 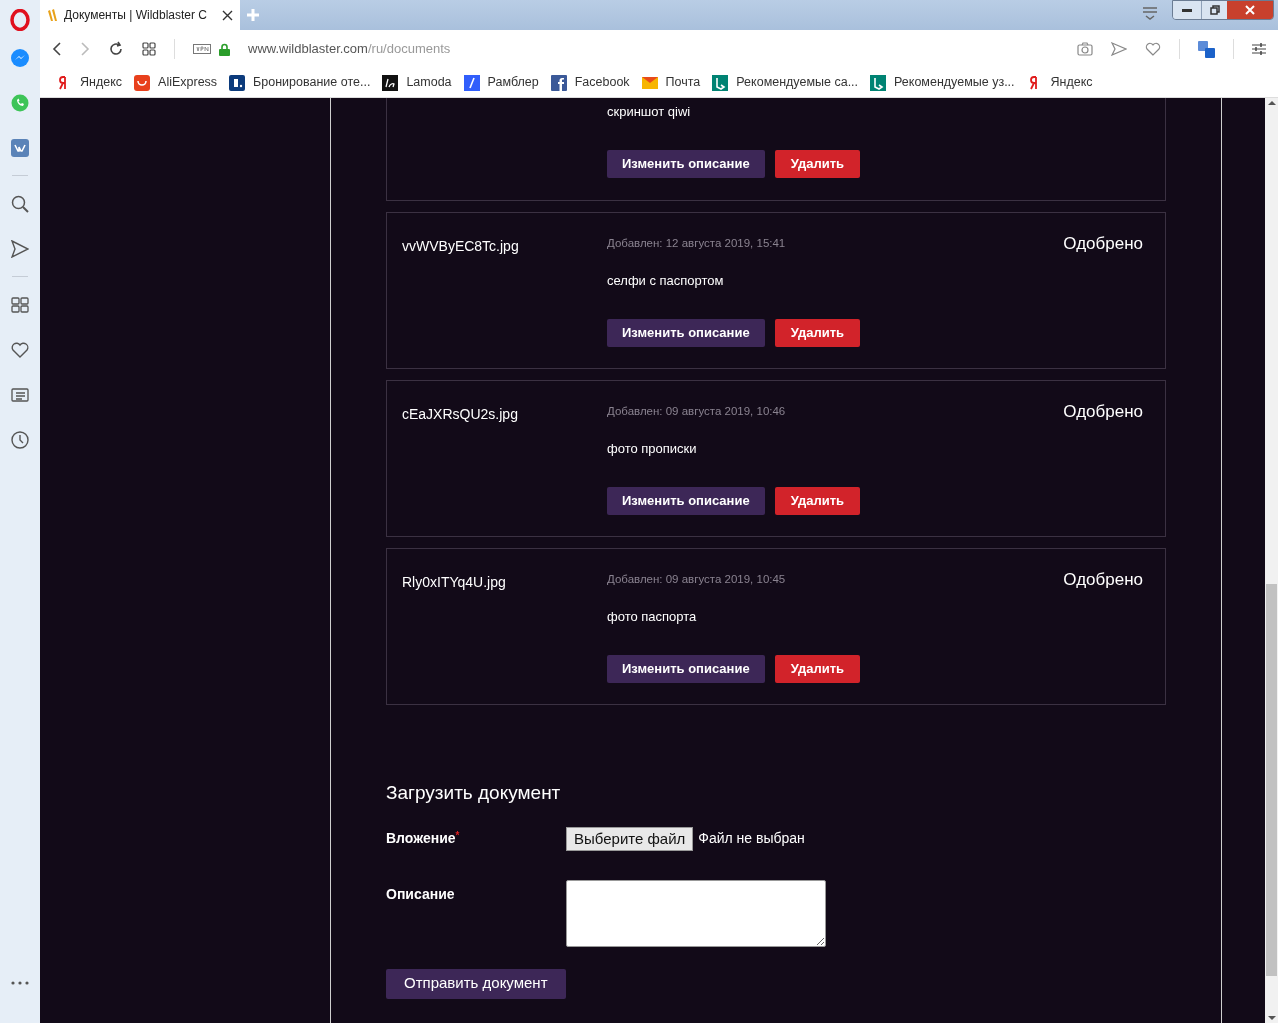 I want to click on site-favicon-icon, so click(x=53, y=15).